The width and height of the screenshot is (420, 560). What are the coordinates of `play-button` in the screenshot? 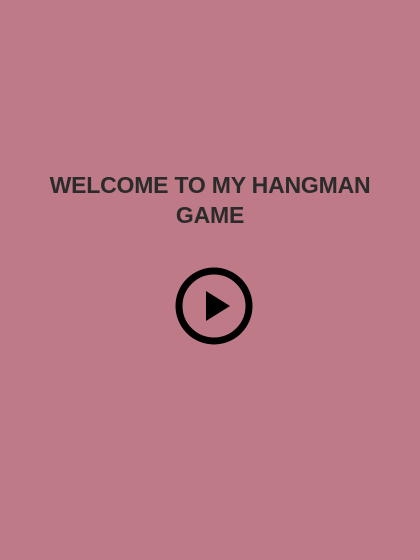 It's located at (214, 306).